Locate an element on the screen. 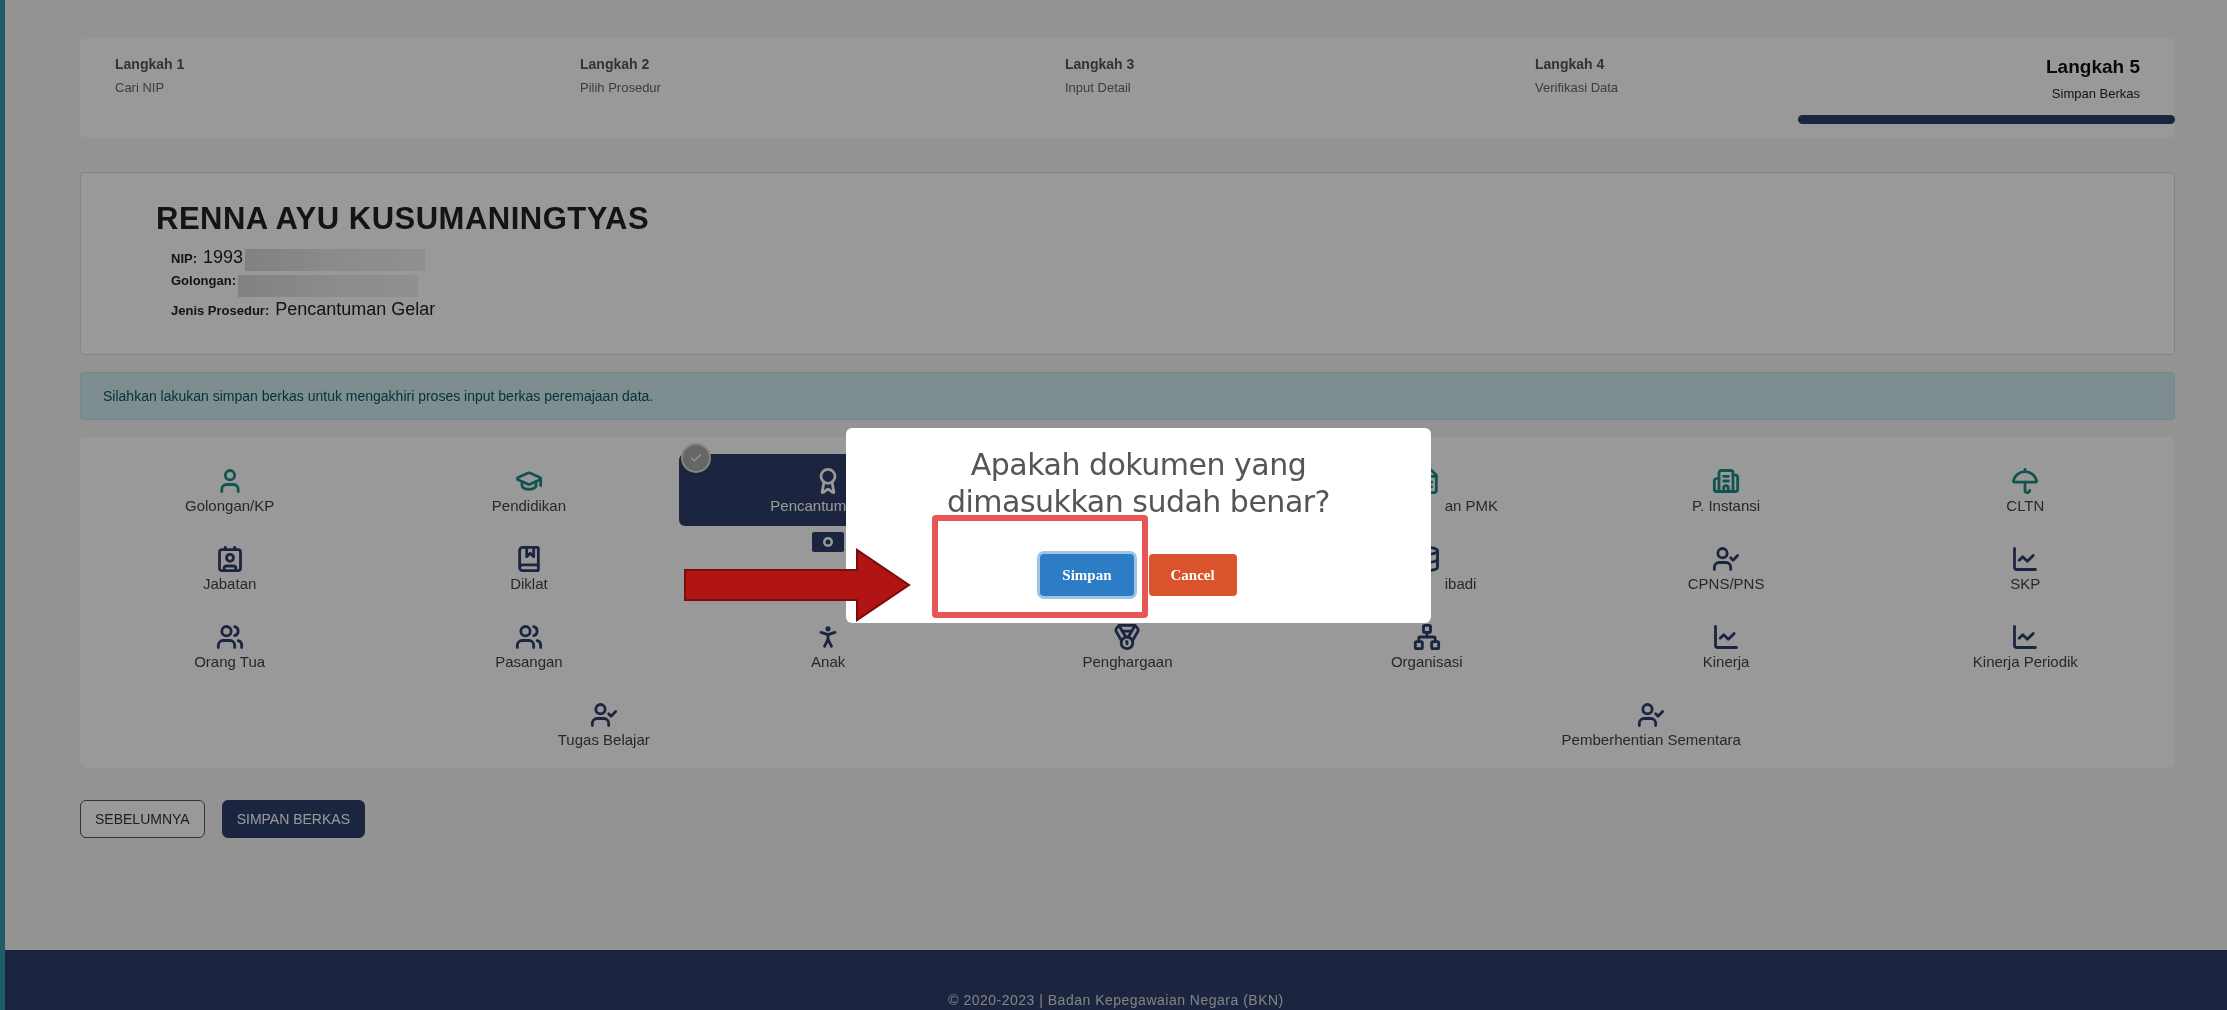 The width and height of the screenshot is (2227, 1010). menu-label: Pasangan is located at coordinates (529, 661).